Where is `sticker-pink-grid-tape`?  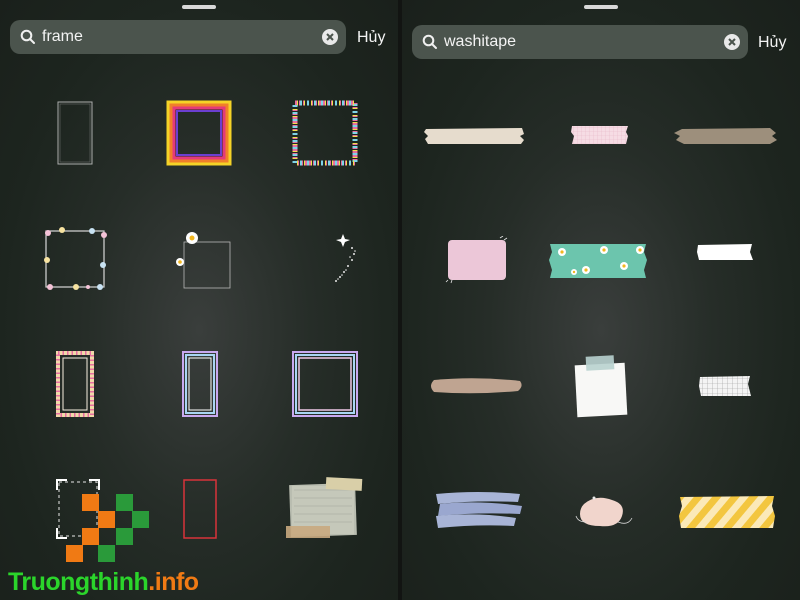
sticker-pink-grid-tape is located at coordinates (600, 135).